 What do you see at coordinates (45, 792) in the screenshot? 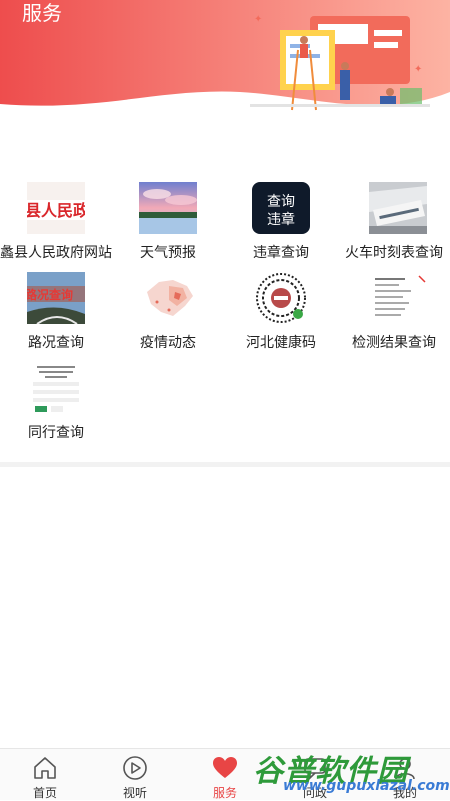
I see `tab-label: 首页` at bounding box center [45, 792].